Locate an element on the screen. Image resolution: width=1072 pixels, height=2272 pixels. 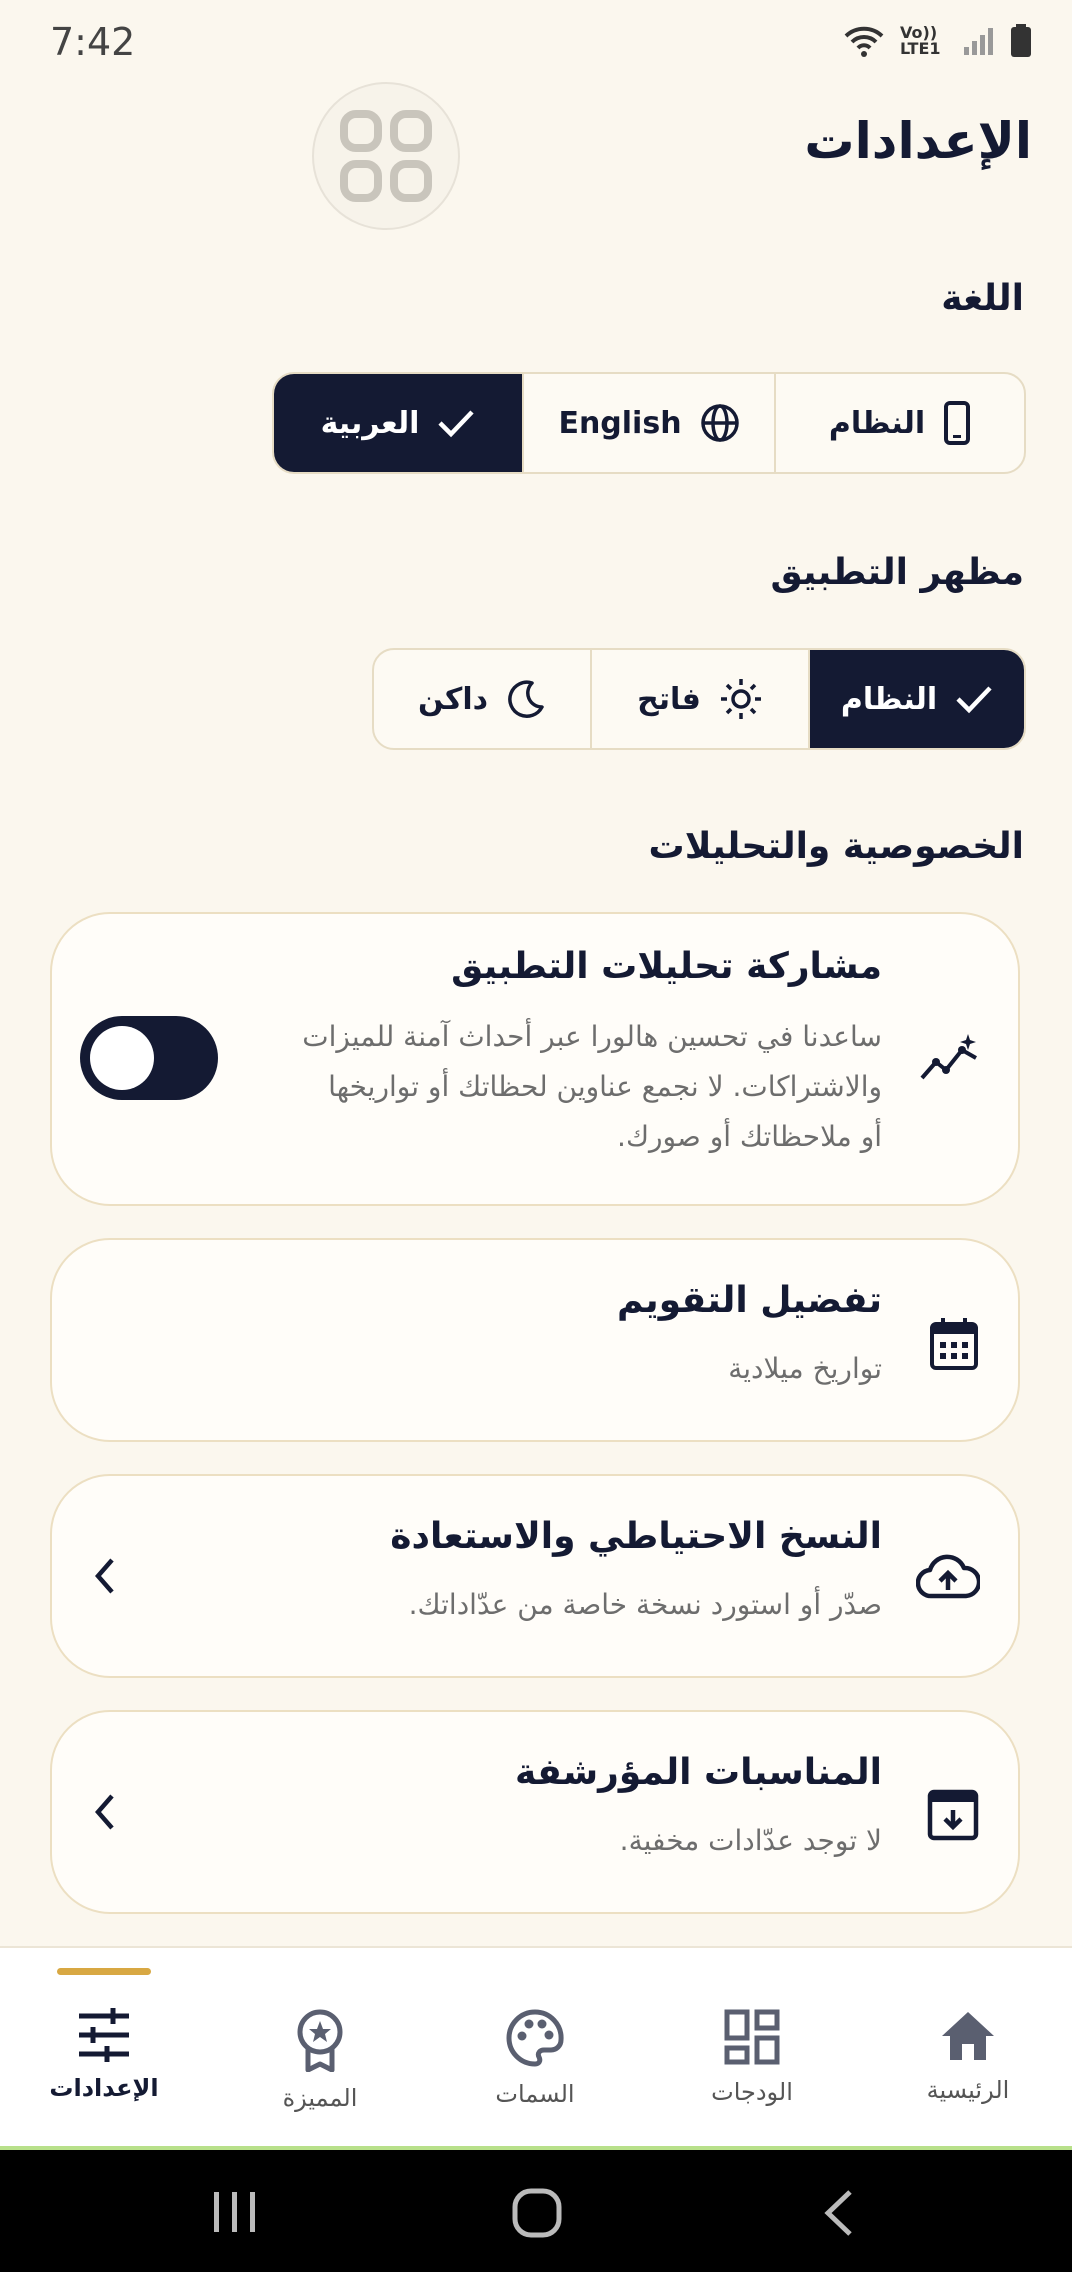
app-logo is located at coordinates (386, 156).